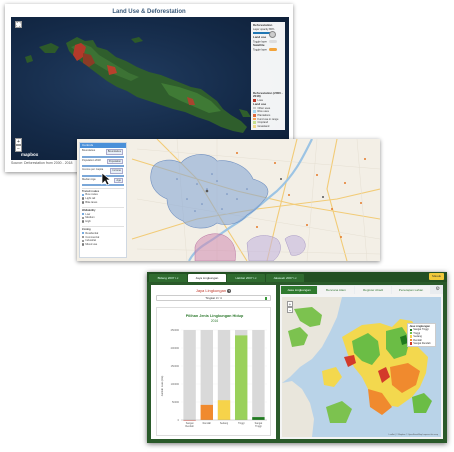 The image size is (454, 452). What do you see at coordinates (103, 161) in the screenshot?
I see `control-row: Population 2018 Population` at bounding box center [103, 161].